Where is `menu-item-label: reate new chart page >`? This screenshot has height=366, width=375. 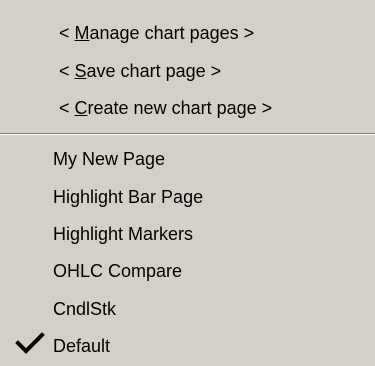
menu-item-label: reate new chart page > is located at coordinates (180, 108).